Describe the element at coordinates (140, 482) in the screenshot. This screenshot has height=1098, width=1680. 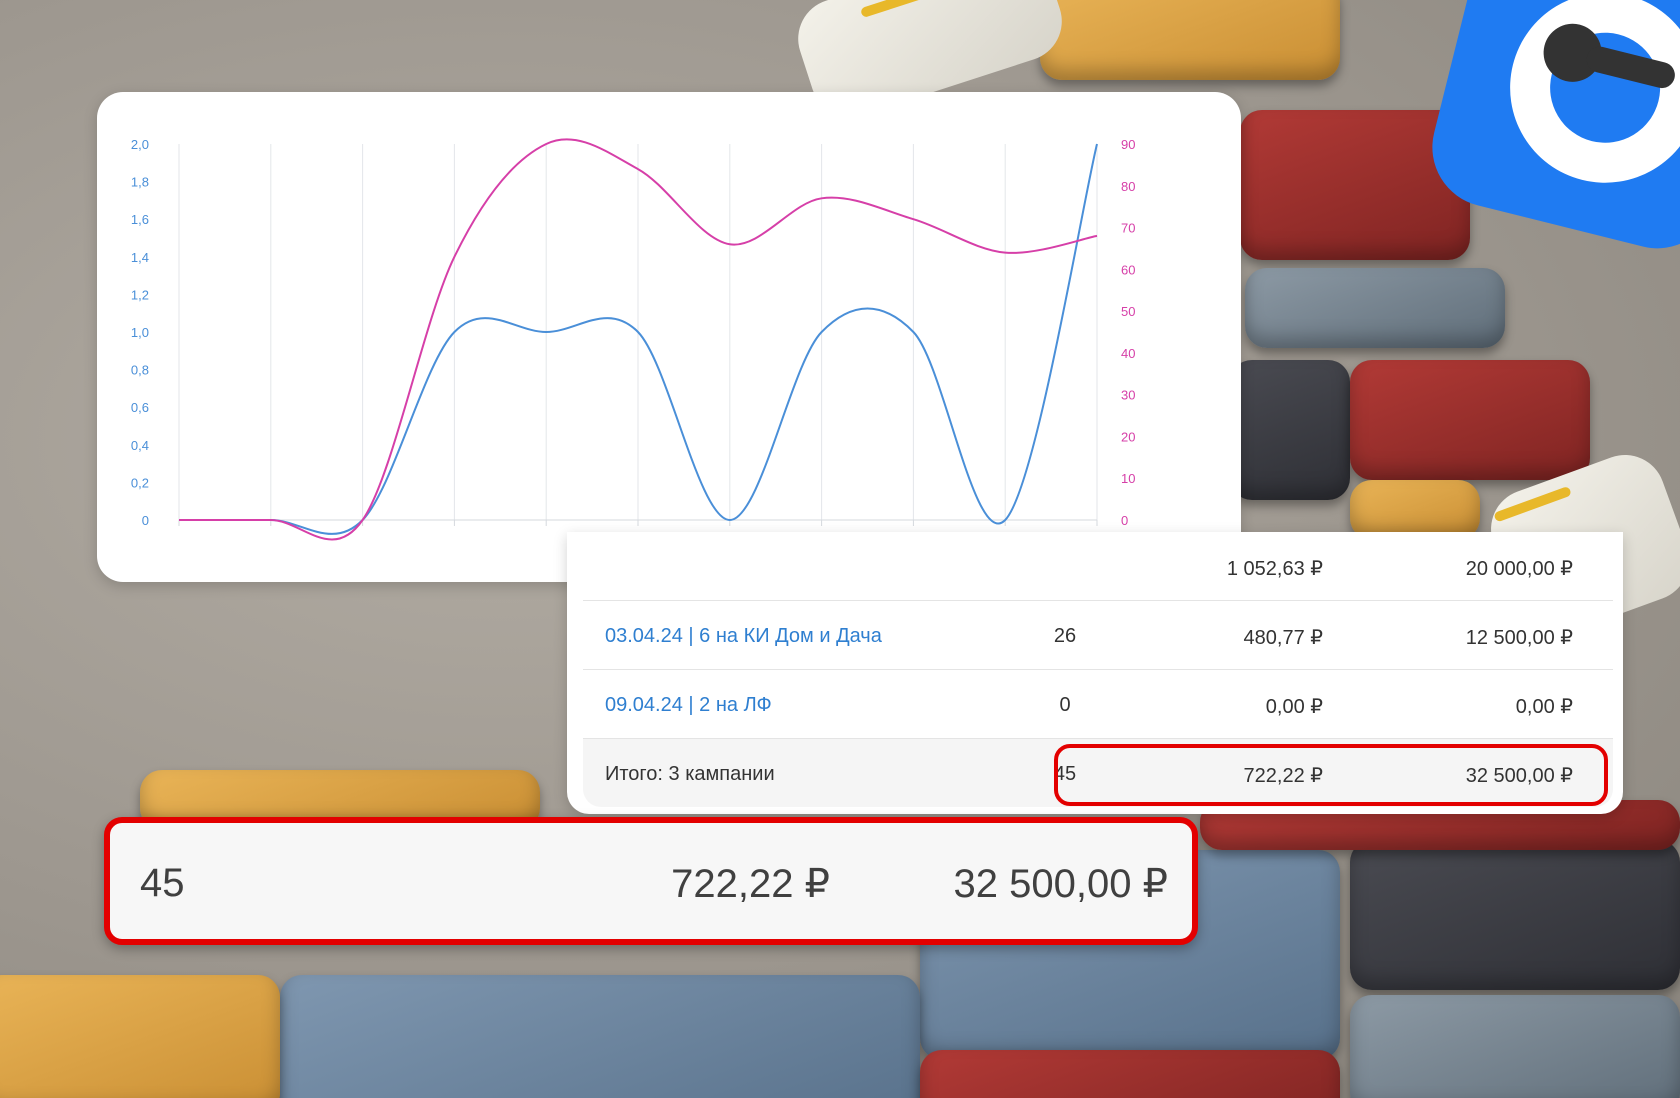
I see `y-left-tick-label: 0,2` at that location.